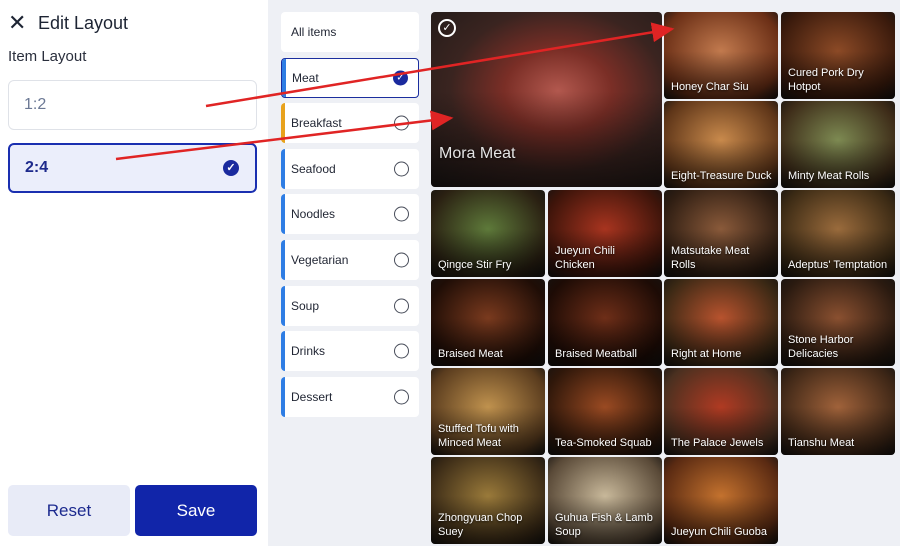  I want to click on menu-item-label: Braised Meat, so click(470, 354).